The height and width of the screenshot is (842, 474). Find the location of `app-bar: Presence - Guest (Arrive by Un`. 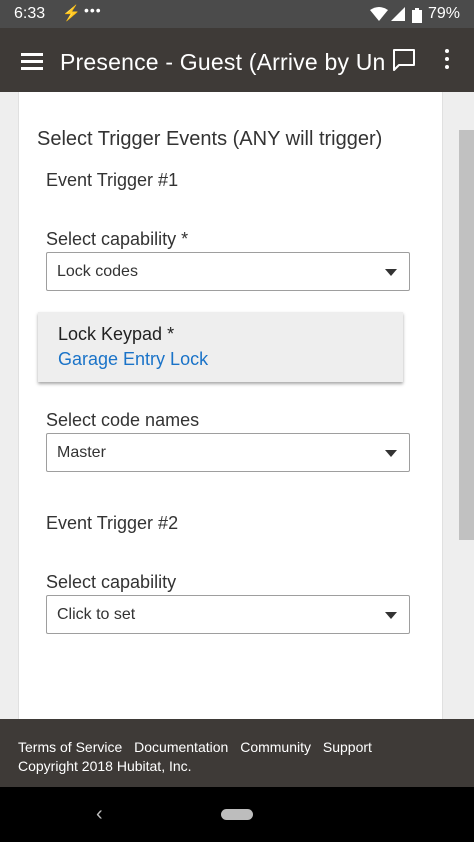

app-bar: Presence - Guest (Arrive by Un is located at coordinates (237, 60).